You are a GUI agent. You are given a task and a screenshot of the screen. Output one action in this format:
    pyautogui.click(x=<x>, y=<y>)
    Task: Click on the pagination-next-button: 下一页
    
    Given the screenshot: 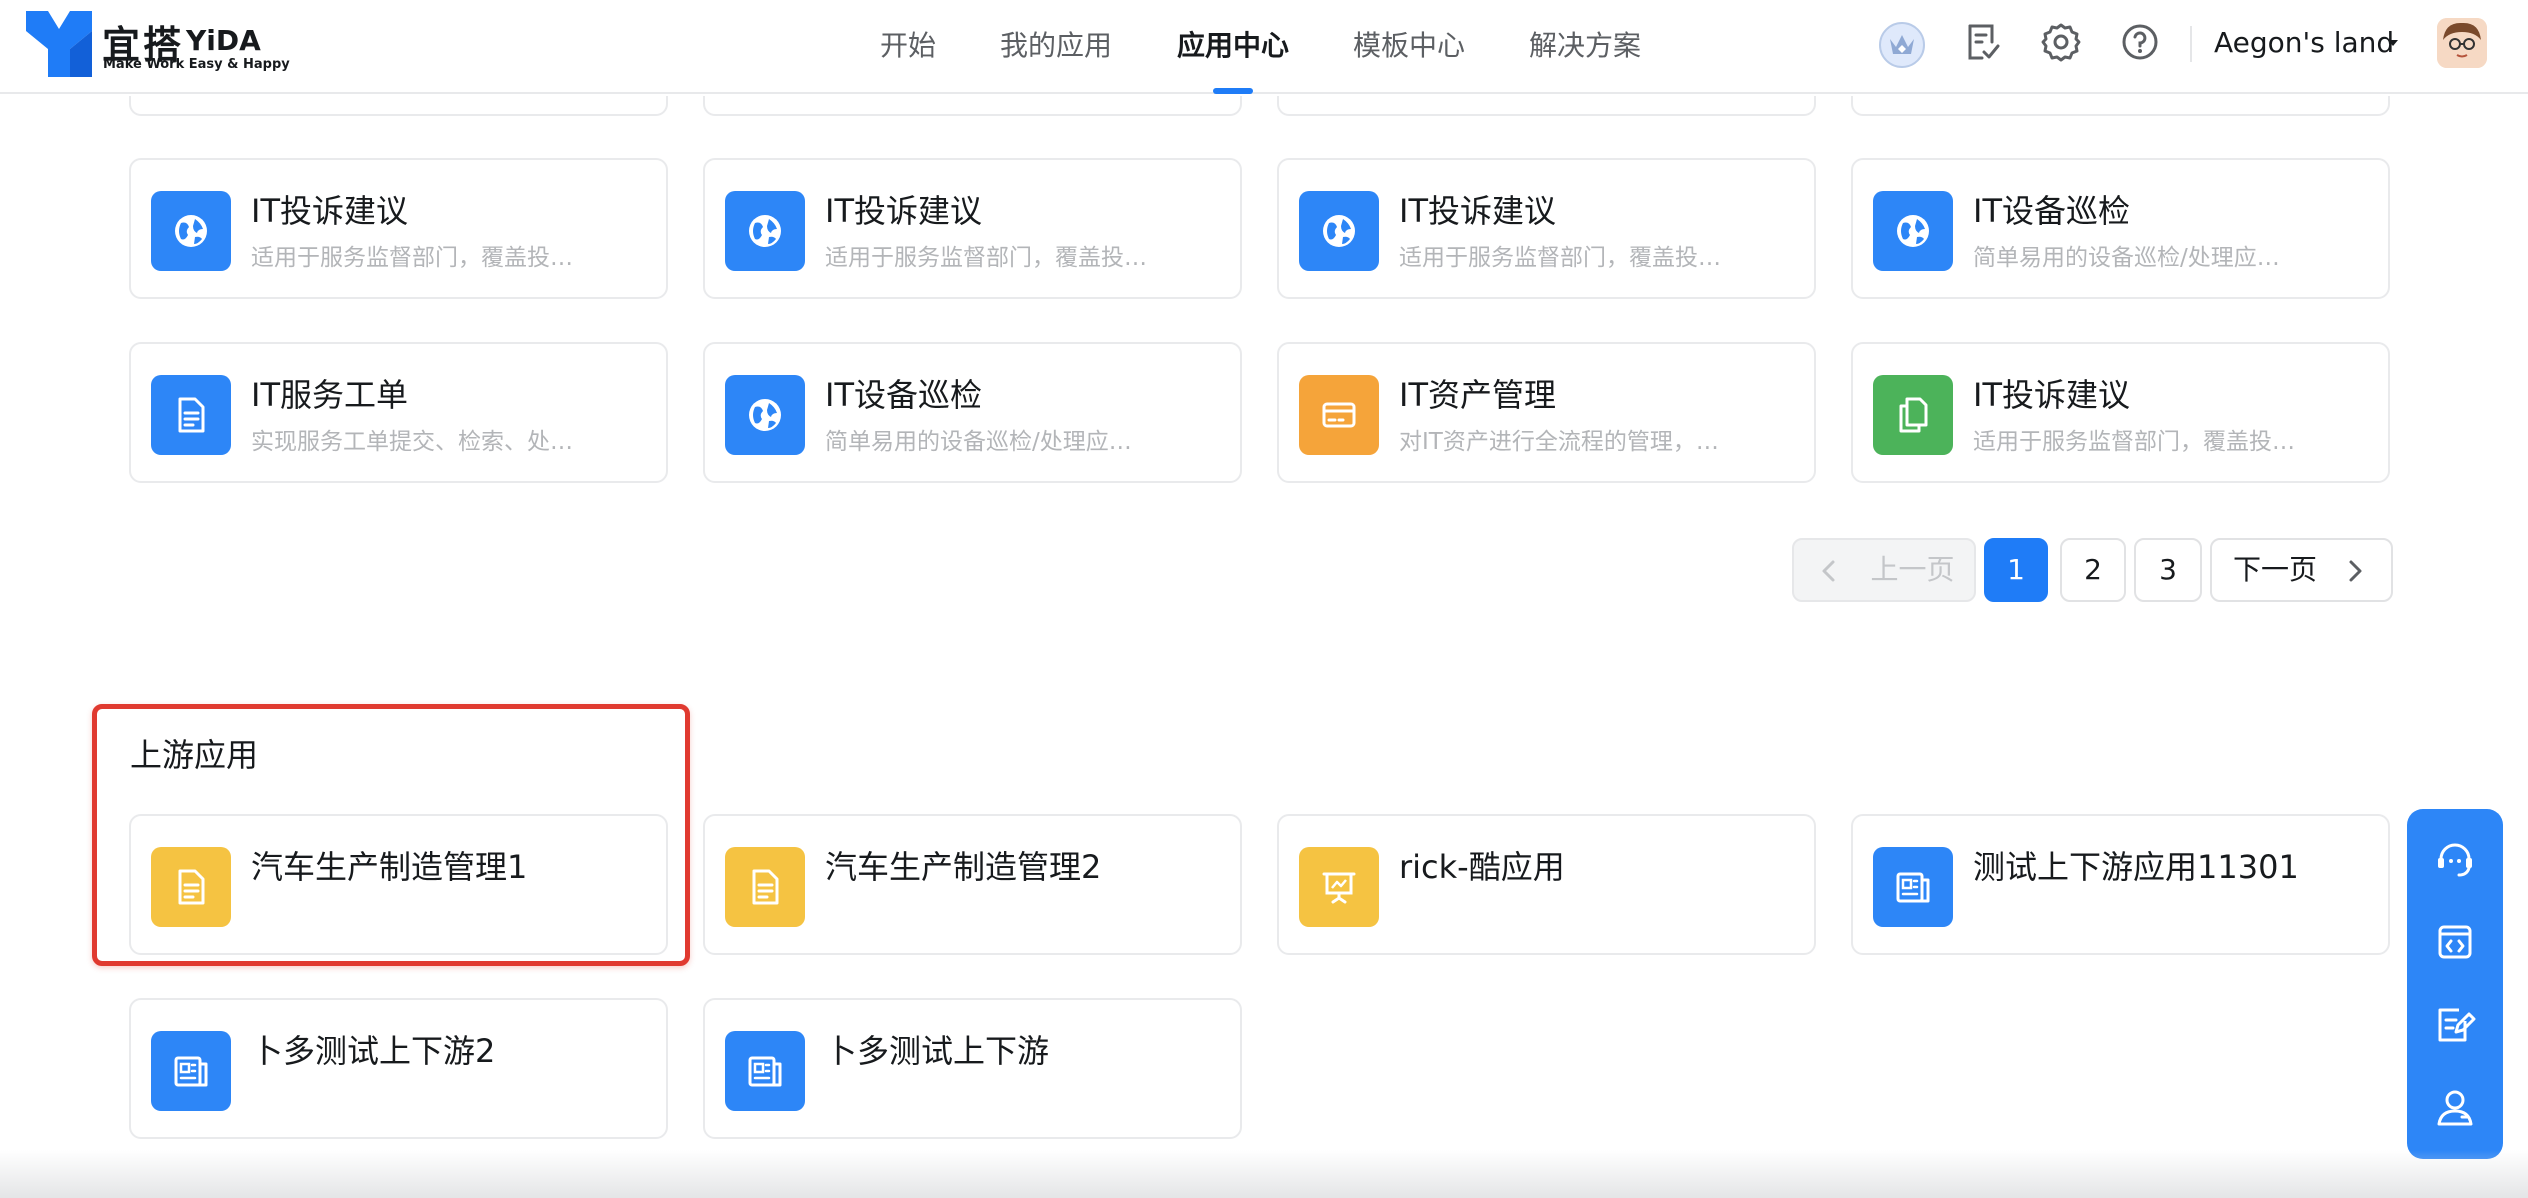 What is the action you would take?
    pyautogui.click(x=2301, y=570)
    